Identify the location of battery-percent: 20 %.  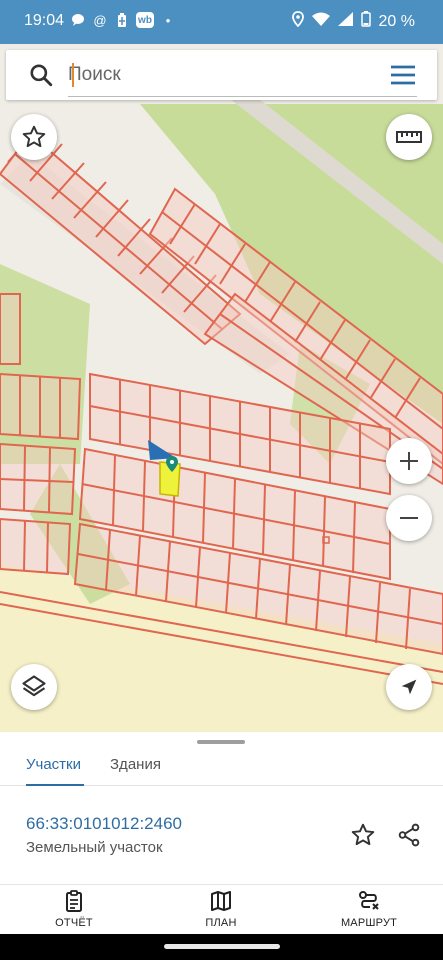
(396, 21).